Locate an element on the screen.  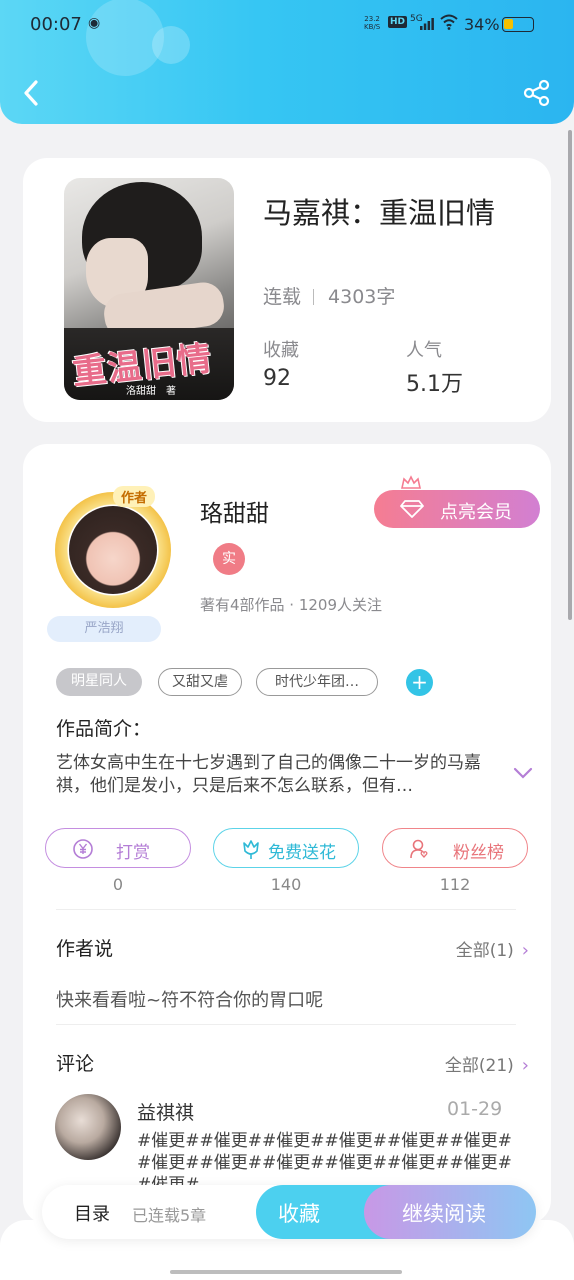
book-meta: 连载 4303字 is located at coordinates (329, 295).